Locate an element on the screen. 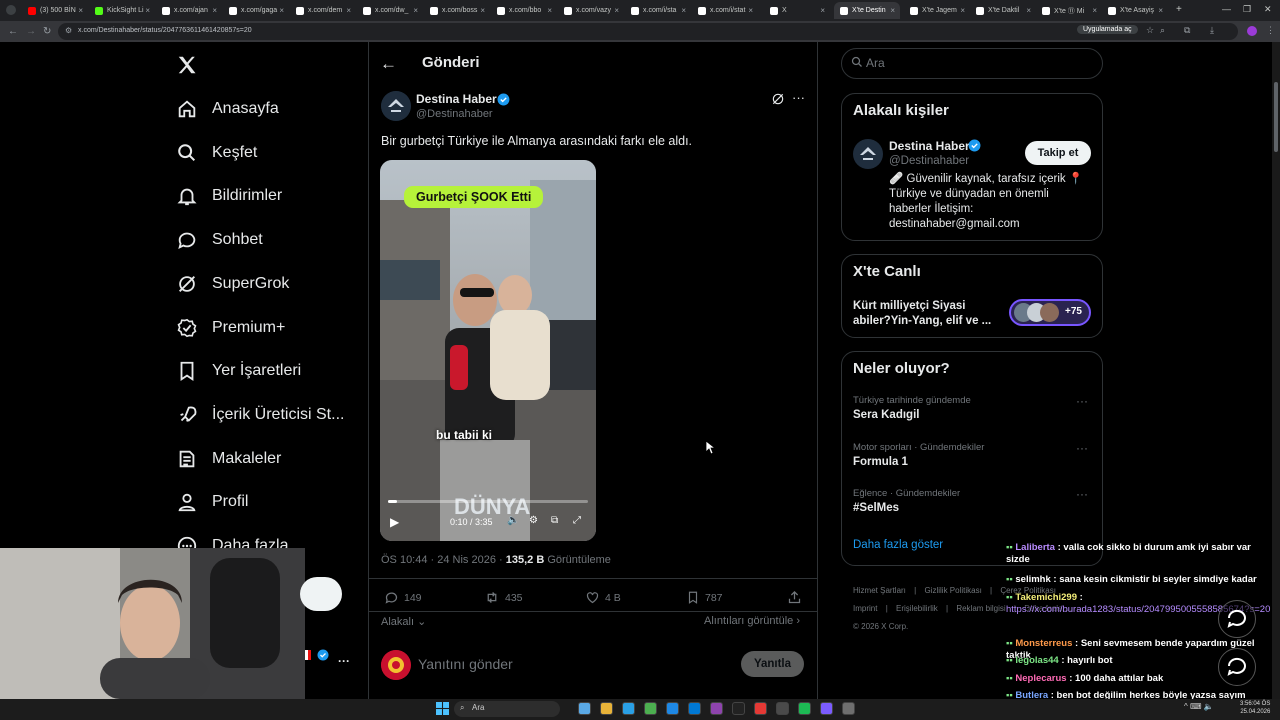  author-name: Destina Haber is located at coordinates (456, 99).